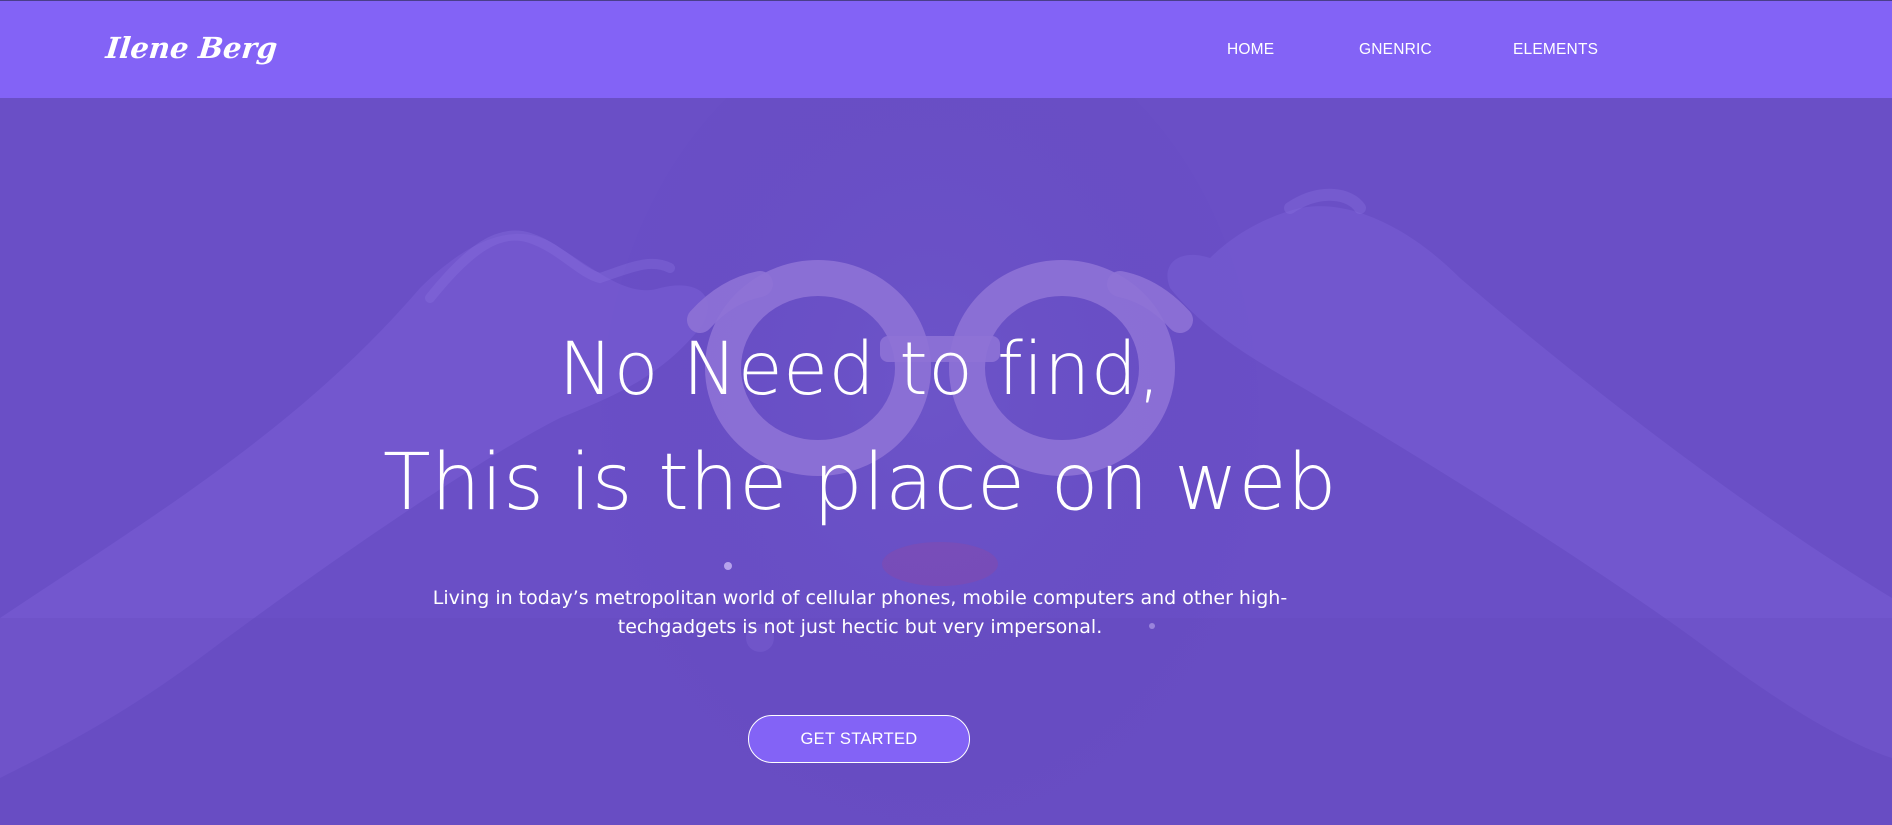  Describe the element at coordinates (860, 483) in the screenshot. I see `hero-headline-line-2: This is the place on web` at that location.